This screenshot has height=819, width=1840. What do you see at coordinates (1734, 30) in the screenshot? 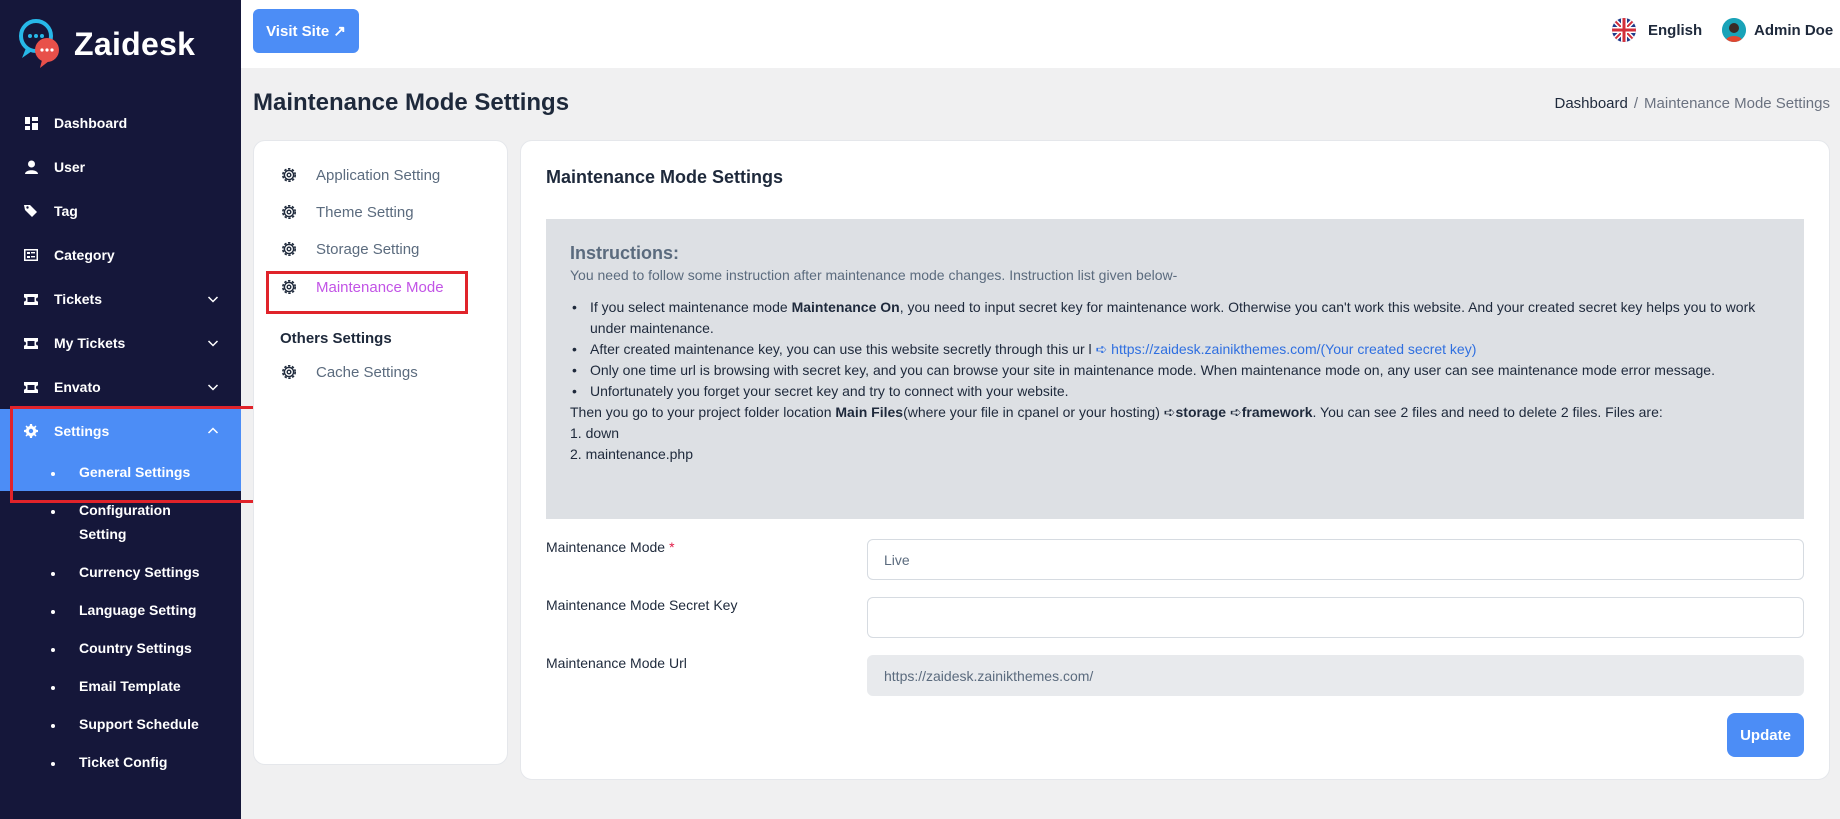
I see `avatar` at bounding box center [1734, 30].